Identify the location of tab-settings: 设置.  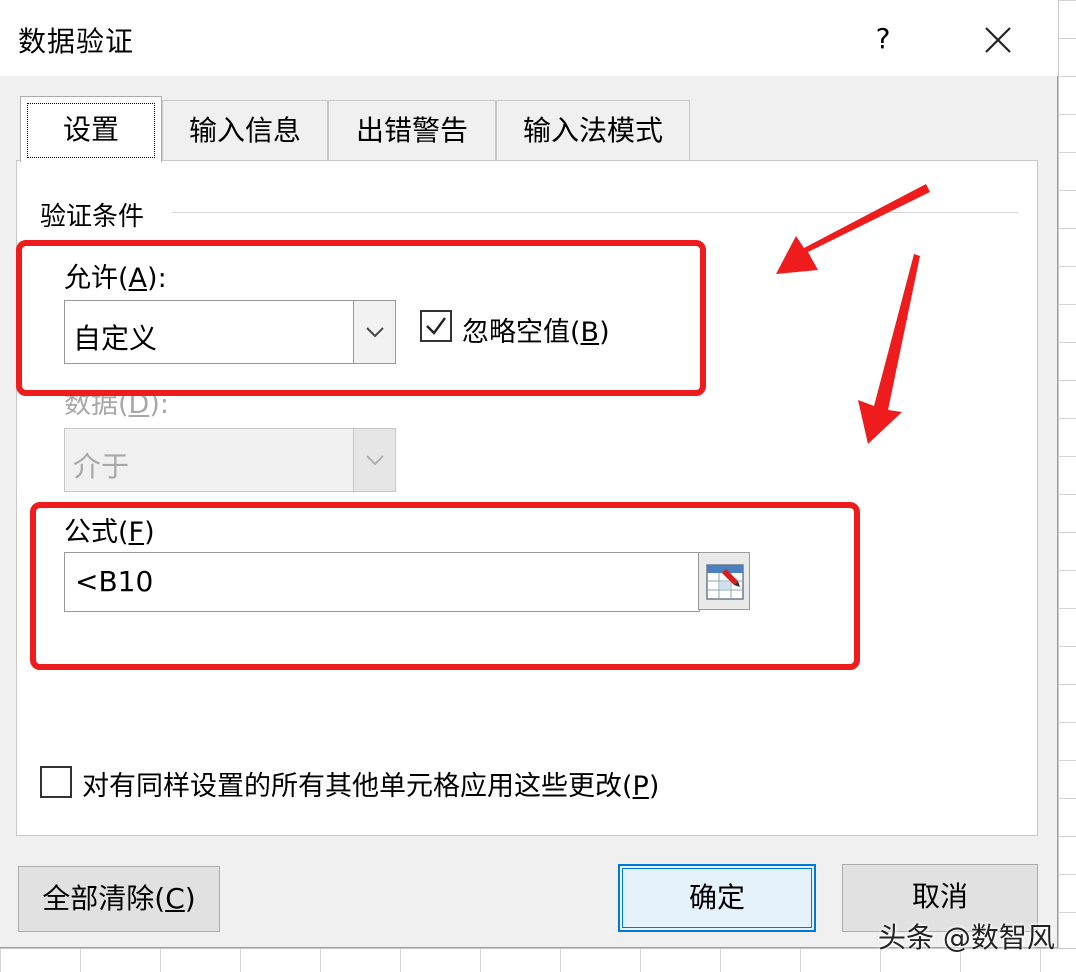
(91, 129).